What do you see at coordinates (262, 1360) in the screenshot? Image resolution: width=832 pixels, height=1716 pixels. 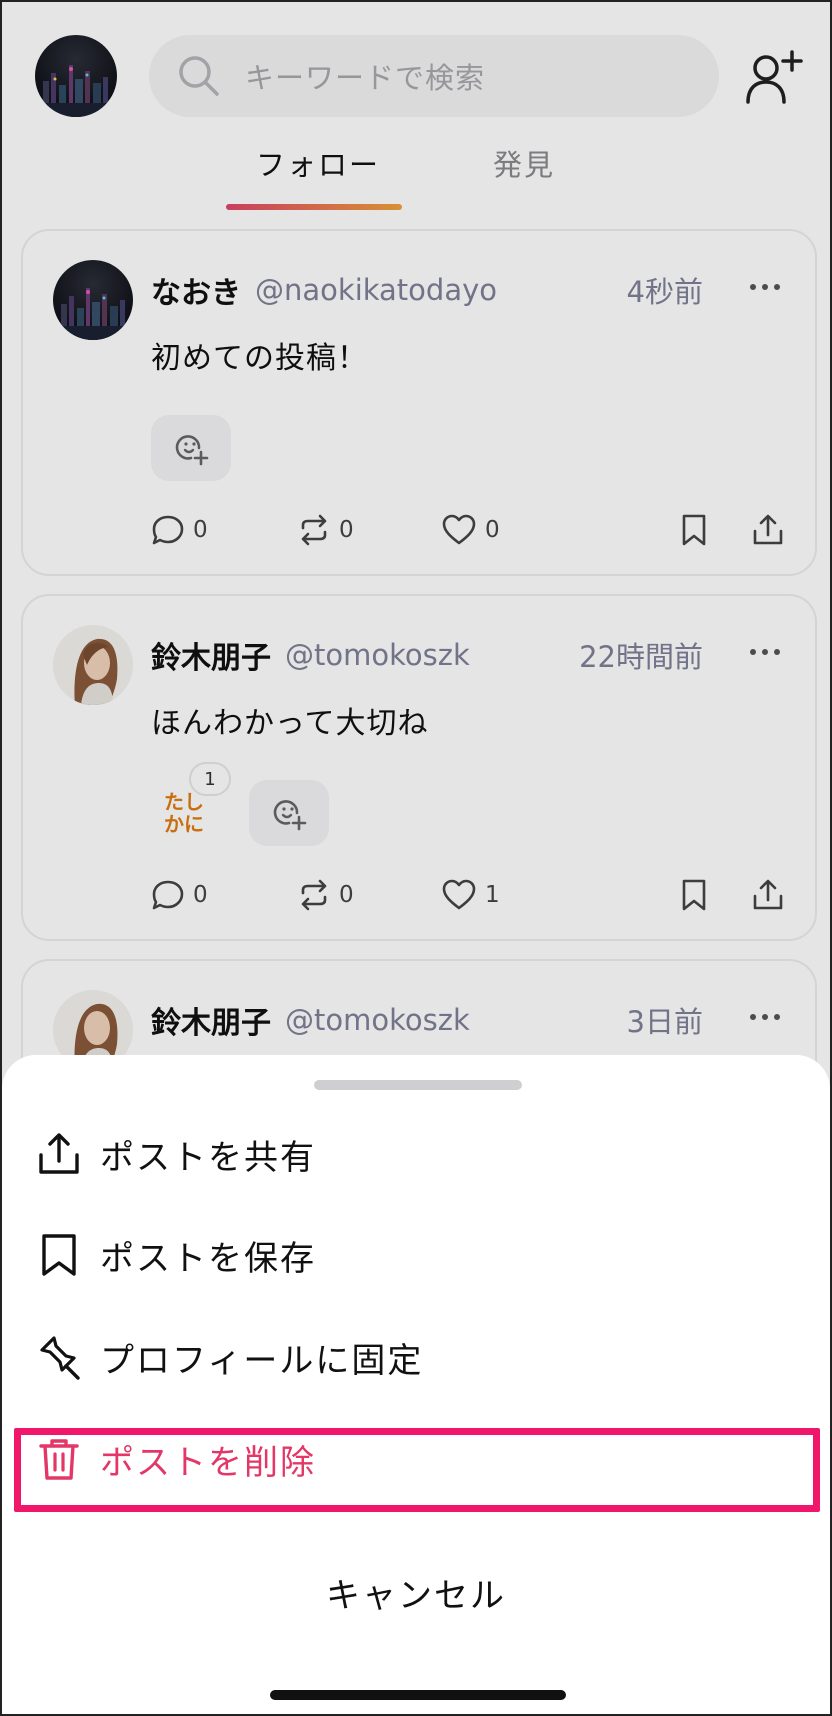 I see `pin-to-profile-label: プロフィールに固定` at bounding box center [262, 1360].